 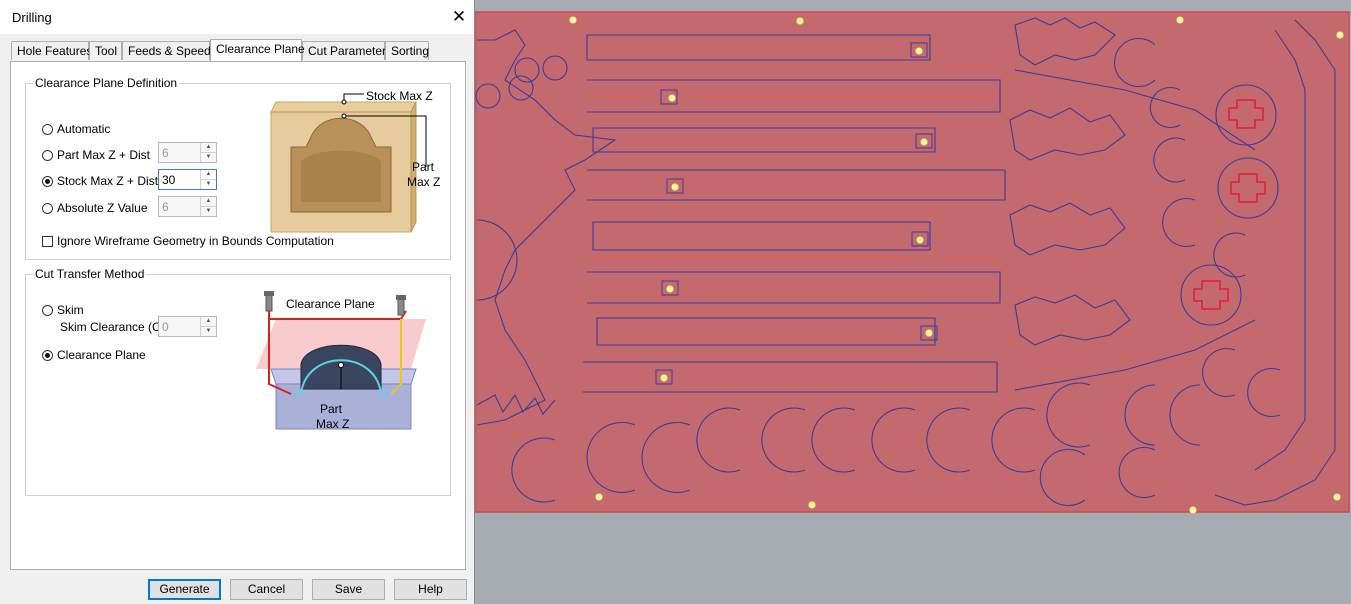 I want to click on tab-sorting: Sorting, so click(x=407, y=50).